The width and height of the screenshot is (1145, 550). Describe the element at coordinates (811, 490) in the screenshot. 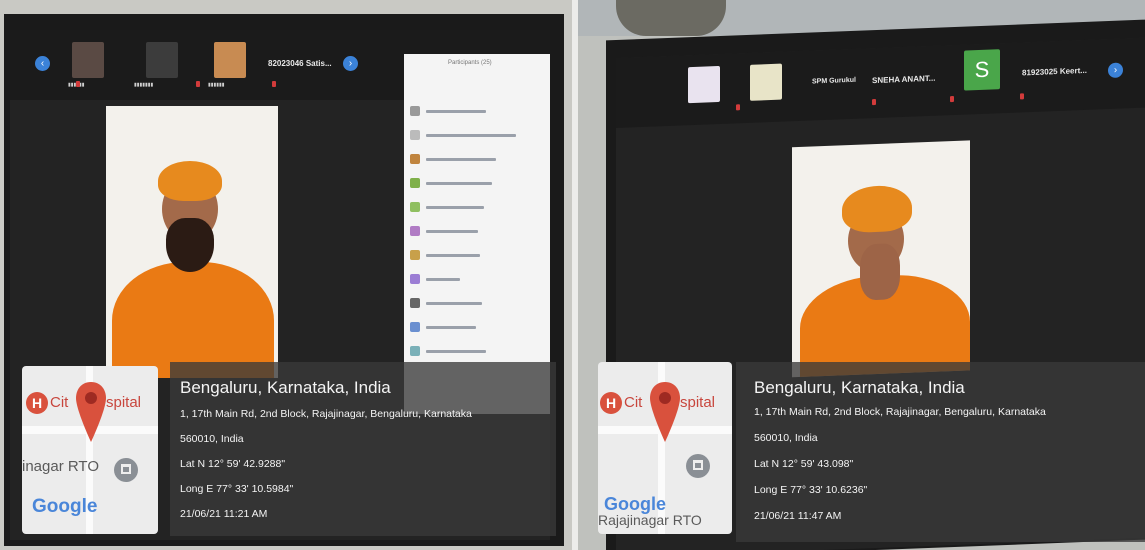

I see `geo-longitude: Long E 77° 33' 10.6236"` at that location.